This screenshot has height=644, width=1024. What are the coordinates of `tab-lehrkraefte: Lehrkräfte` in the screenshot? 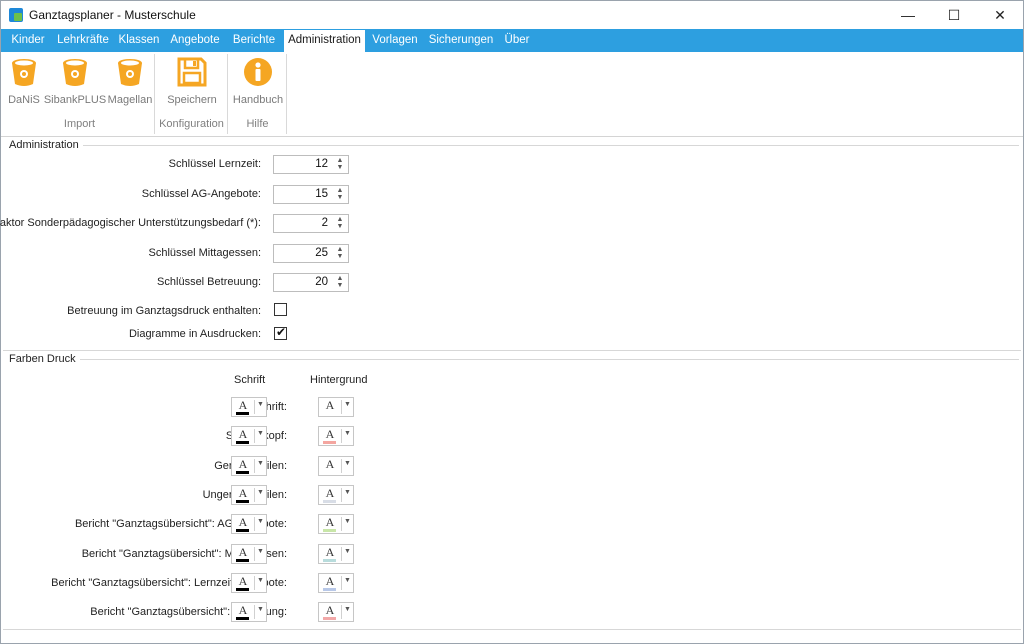 It's located at (83, 40).